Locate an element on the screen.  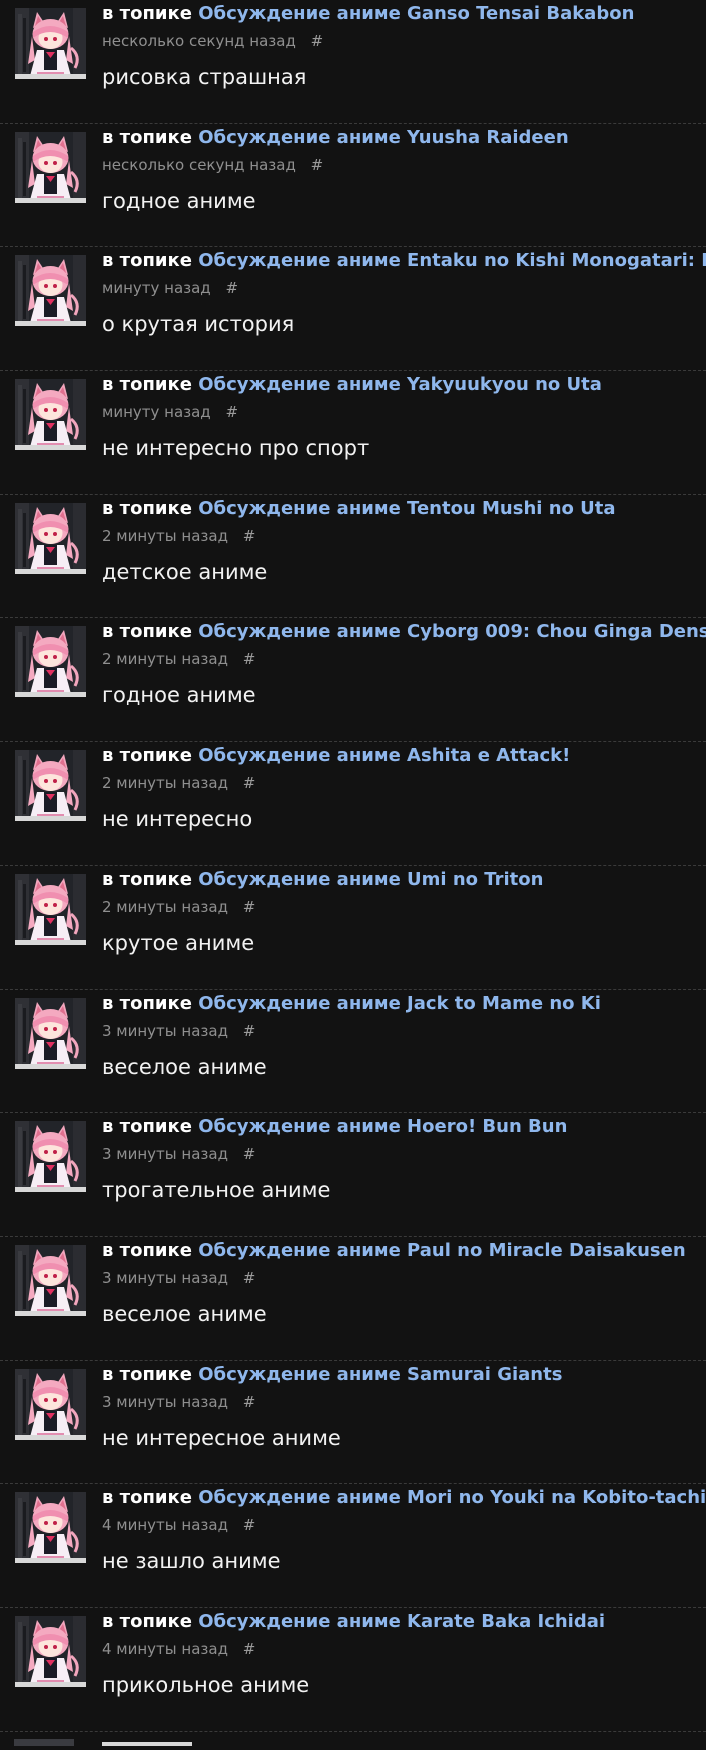
entry-header: в топике Обсуждение аниме Hoero! Bun Bun is located at coordinates (404, 1127).